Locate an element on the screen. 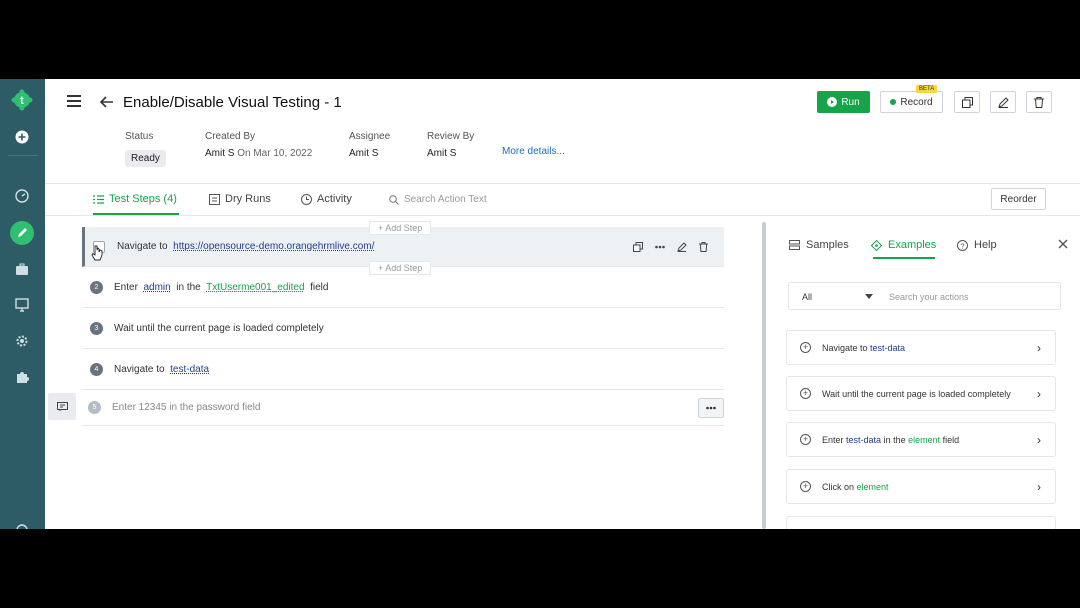  puzzle-icon is located at coordinates (22, 377).